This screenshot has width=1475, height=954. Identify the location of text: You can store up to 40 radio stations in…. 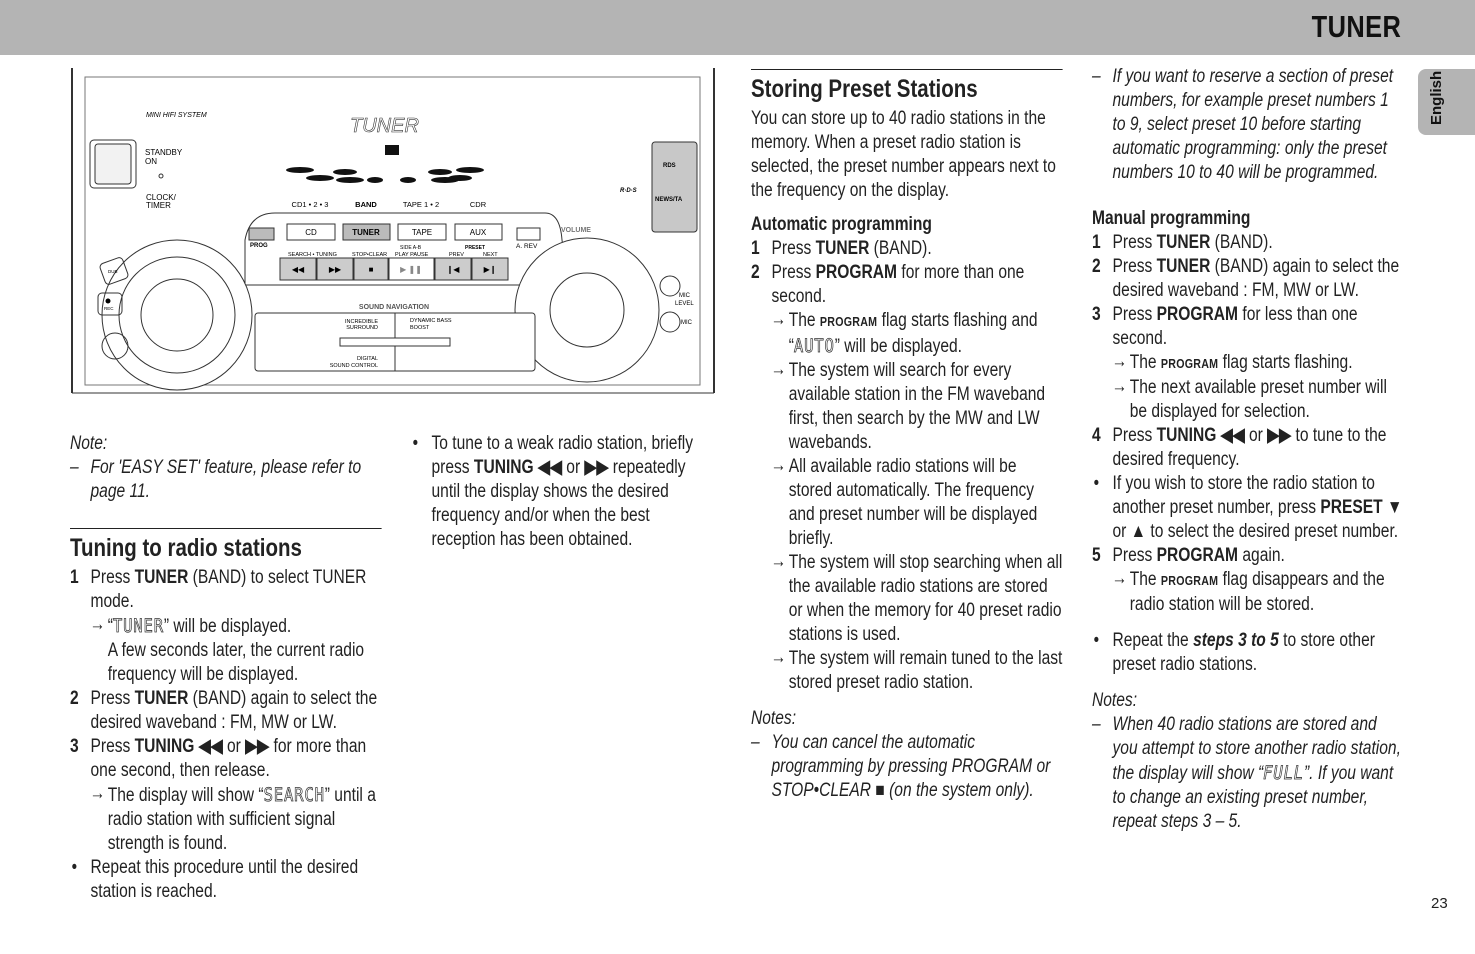
(903, 154).